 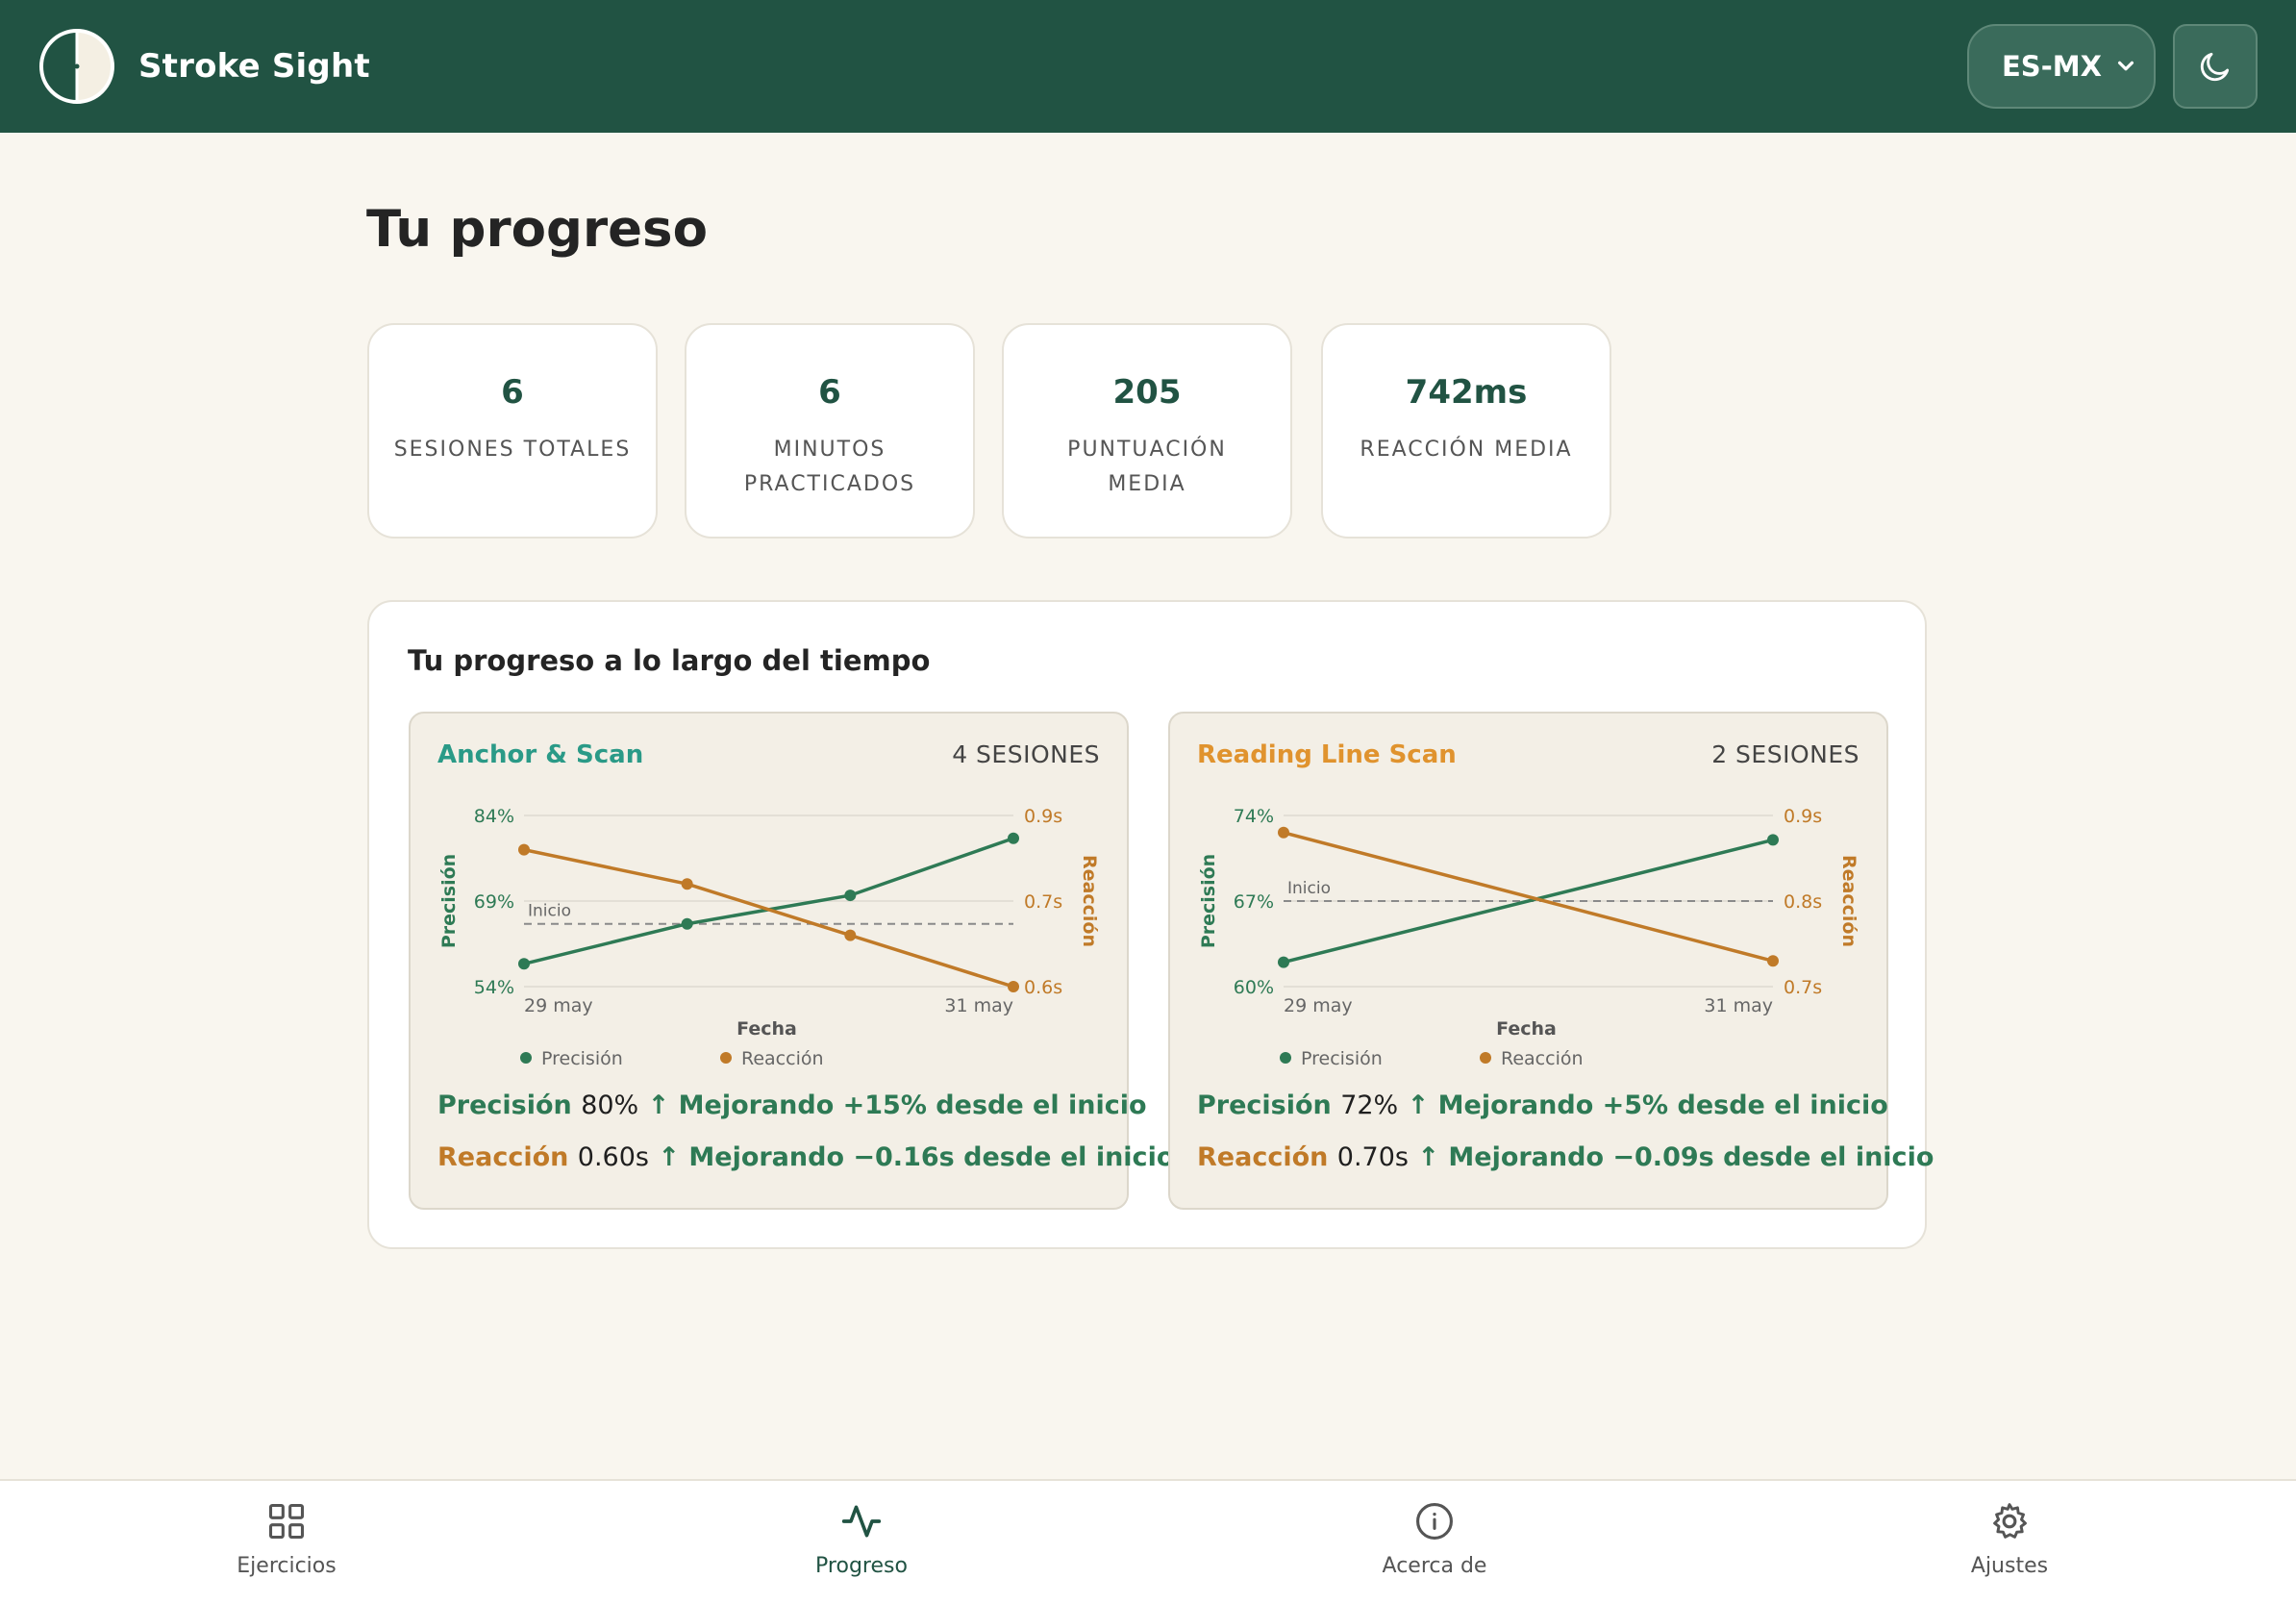 What do you see at coordinates (512, 450) in the screenshot?
I see `stat-label: Sesiones totales` at bounding box center [512, 450].